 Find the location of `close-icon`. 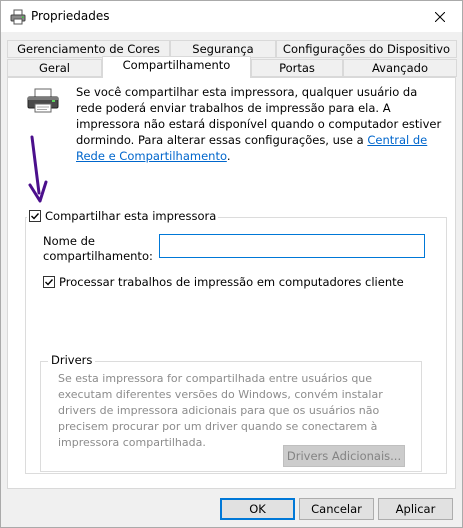

close-icon is located at coordinates (439, 16).